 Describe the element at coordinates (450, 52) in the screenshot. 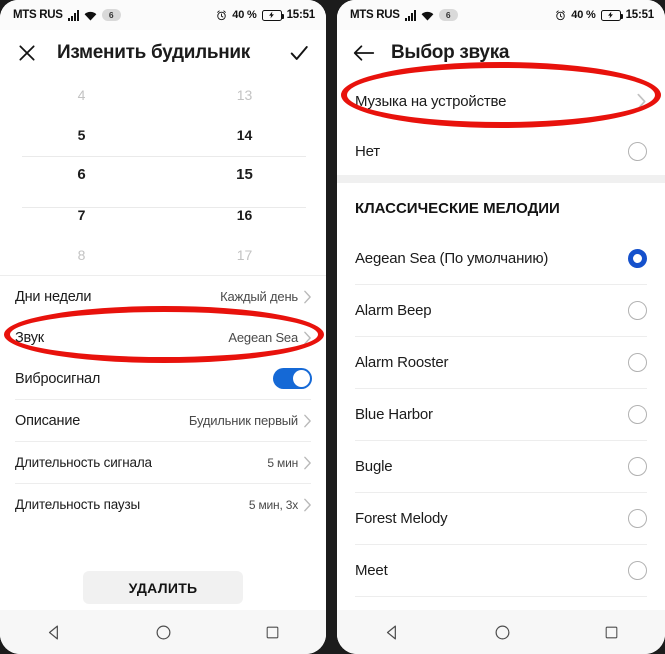

I see `page-title: Выбор звука` at that location.